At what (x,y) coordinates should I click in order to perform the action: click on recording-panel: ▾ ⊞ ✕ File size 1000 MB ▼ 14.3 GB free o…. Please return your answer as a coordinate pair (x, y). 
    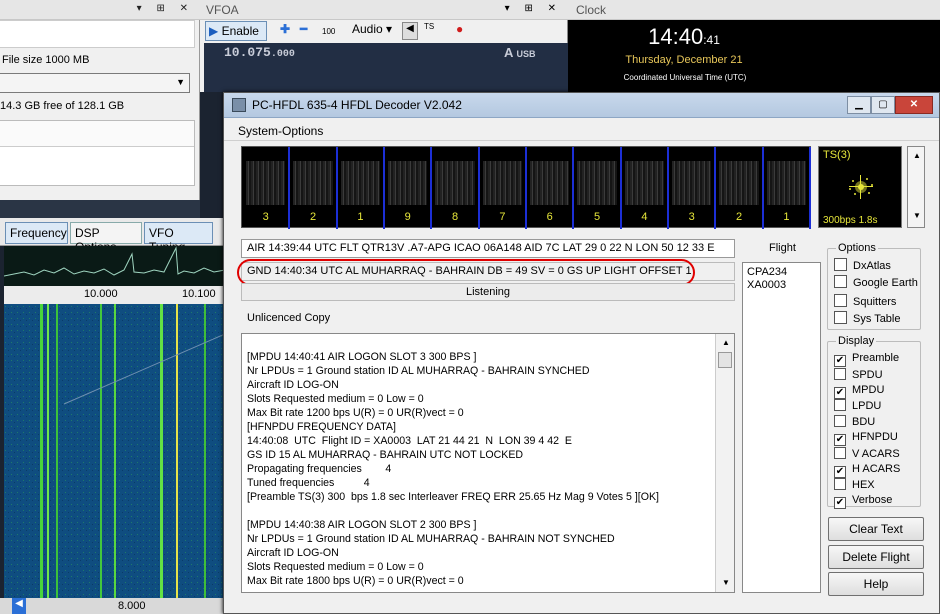
    Looking at the image, I should click on (100, 100).